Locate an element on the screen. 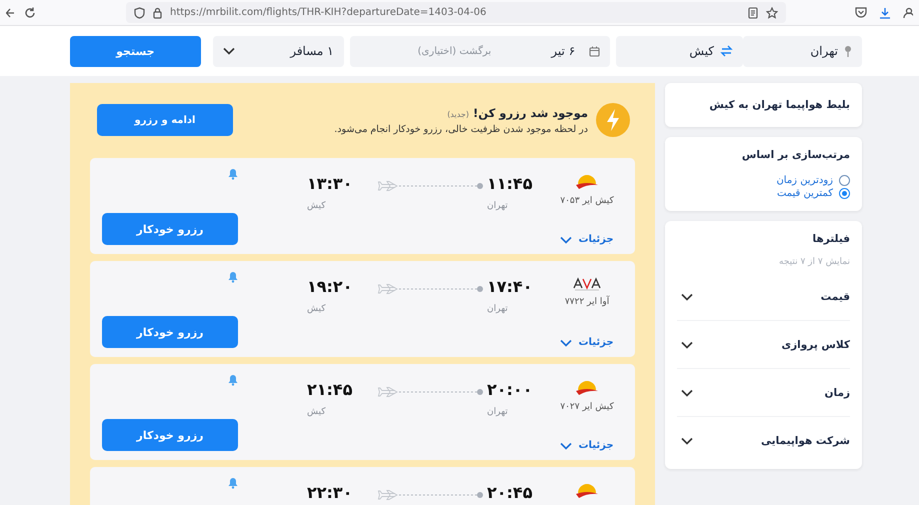  lightning-icon is located at coordinates (613, 120).